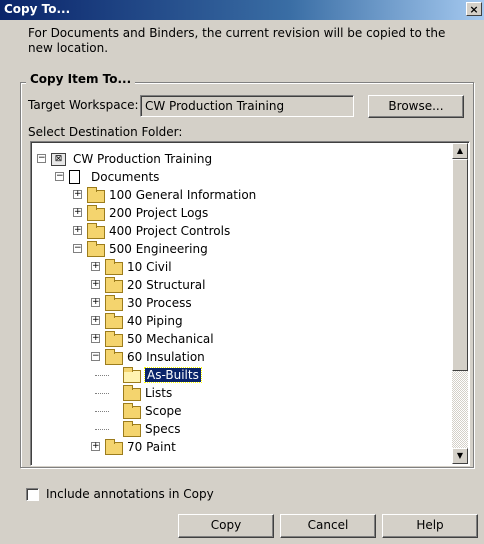  I want to click on target-workspace-label: Target Workspace:, so click(83, 105).